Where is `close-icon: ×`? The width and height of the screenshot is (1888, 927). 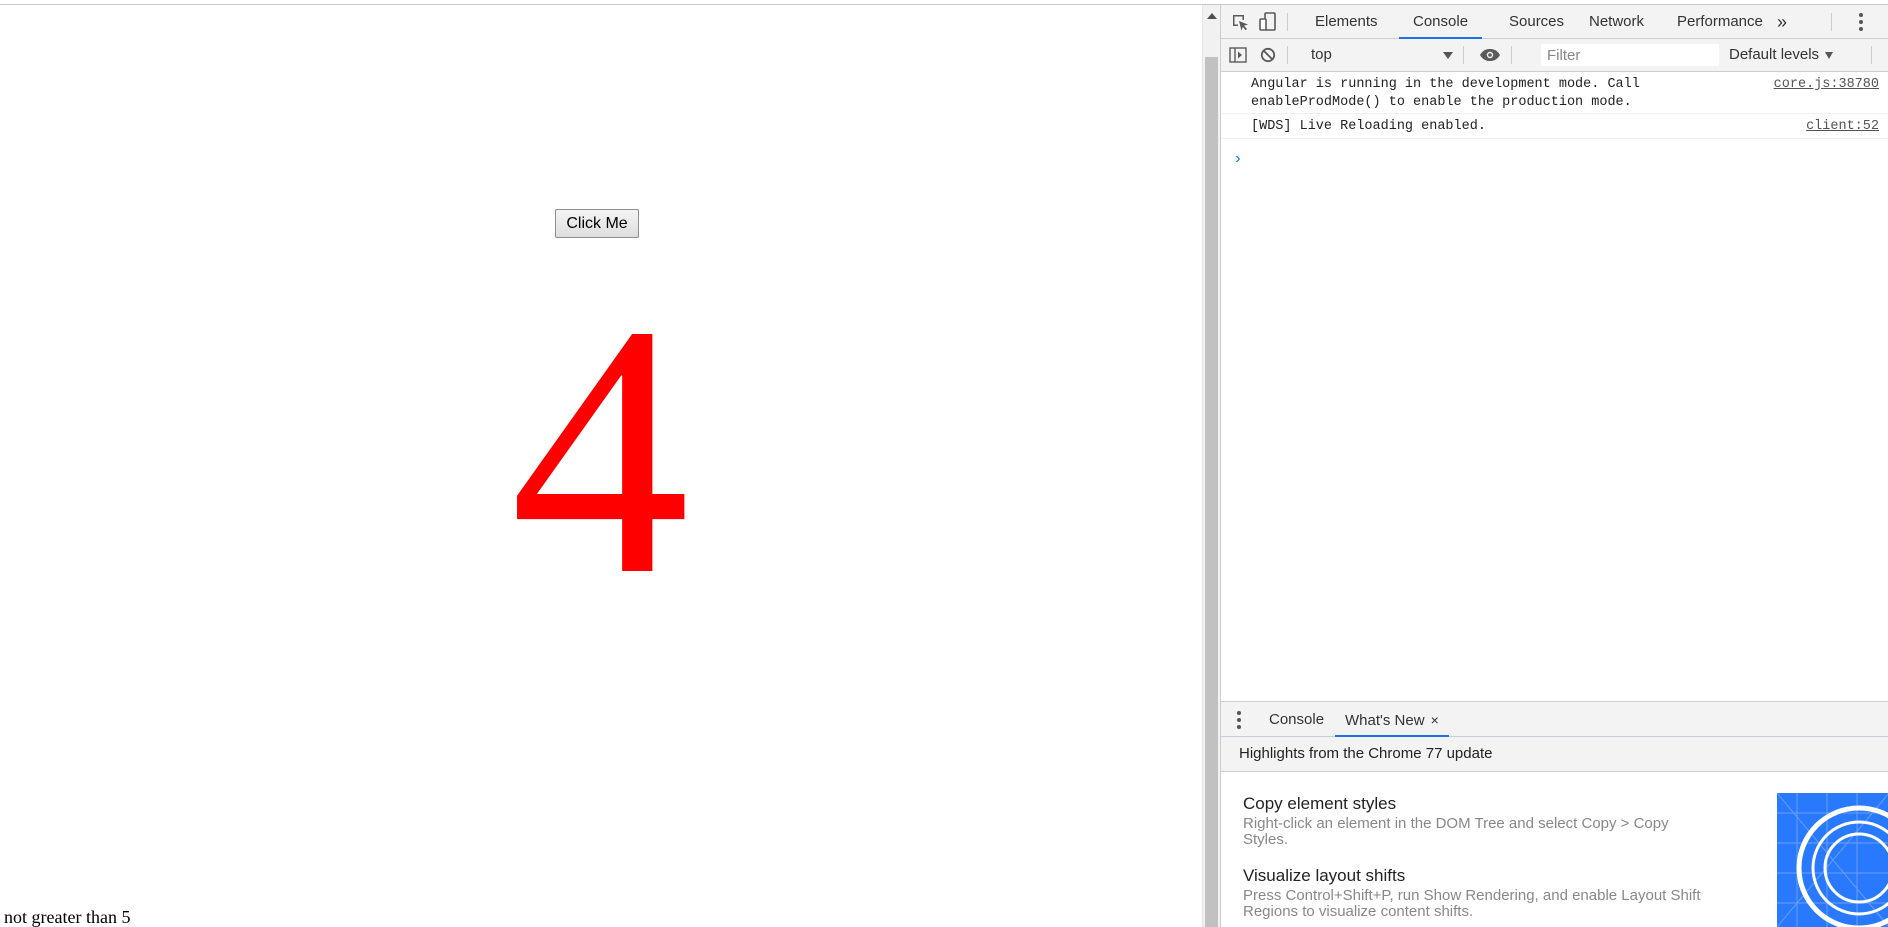
close-icon: × is located at coordinates (1435, 720).